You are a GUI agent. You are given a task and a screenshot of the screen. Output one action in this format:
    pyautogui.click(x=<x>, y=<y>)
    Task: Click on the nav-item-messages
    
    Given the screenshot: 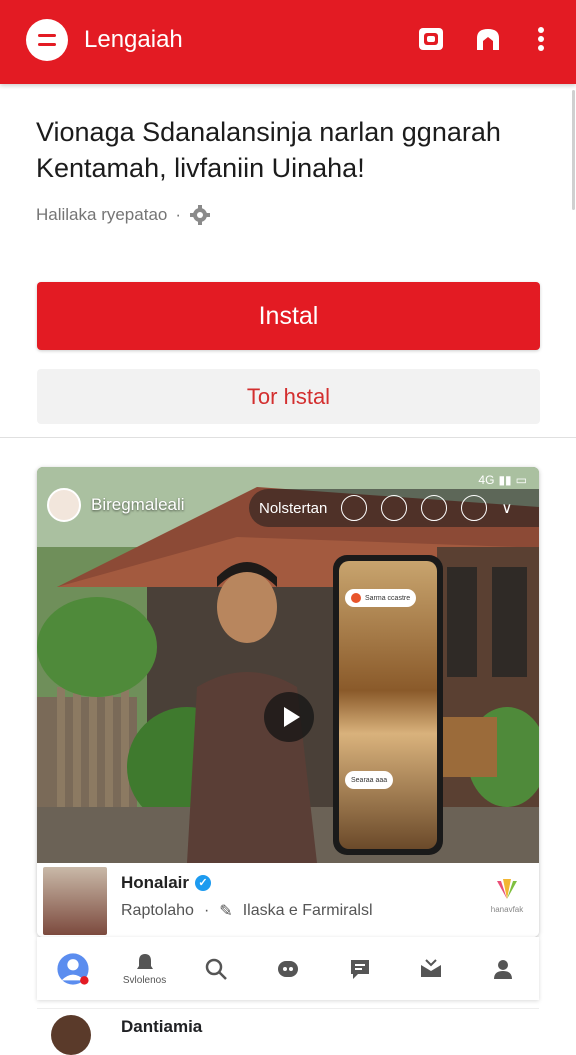 What is the action you would take?
    pyautogui.click(x=360, y=969)
    